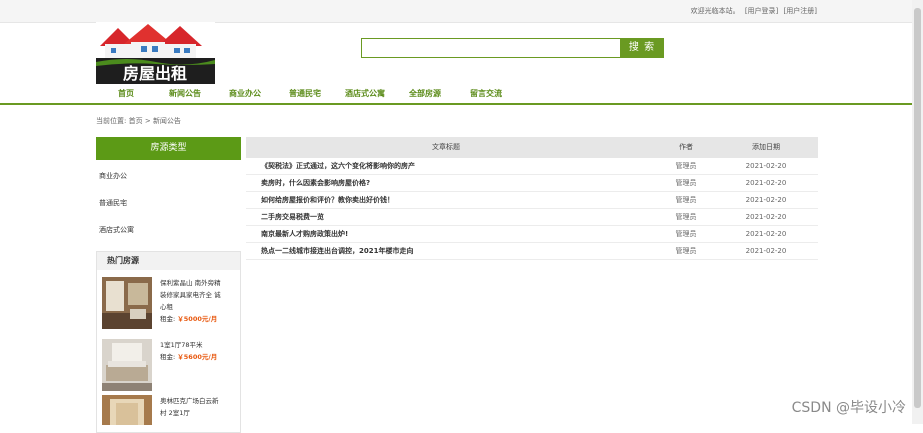  What do you see at coordinates (532, 183) in the screenshot?
I see `table-row: 卖房时，什么因素会影响房屋价格? 管理员 2021-02-20` at bounding box center [532, 183].